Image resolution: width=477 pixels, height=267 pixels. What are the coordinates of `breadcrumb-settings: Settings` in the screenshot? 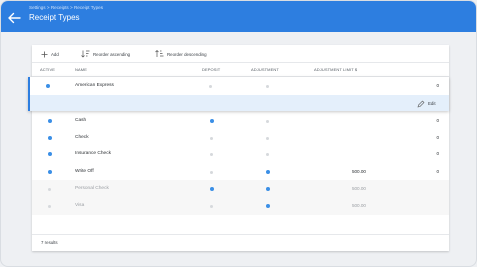 It's located at (37, 7).